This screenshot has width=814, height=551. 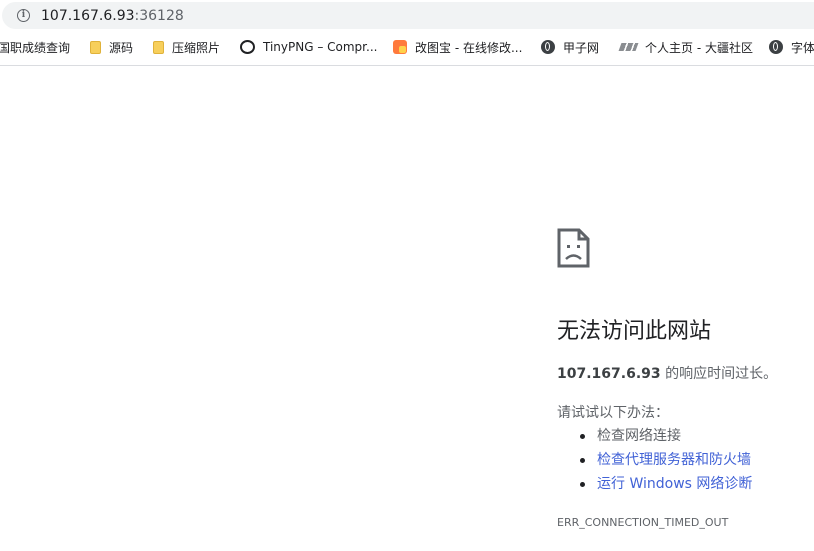 What do you see at coordinates (247, 47) in the screenshot?
I see `panda-icon` at bounding box center [247, 47].